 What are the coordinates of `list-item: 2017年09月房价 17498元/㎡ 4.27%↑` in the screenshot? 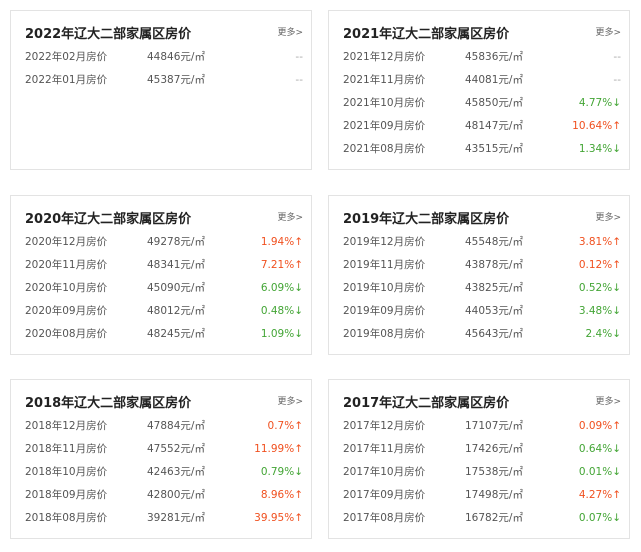 It's located at (482, 495).